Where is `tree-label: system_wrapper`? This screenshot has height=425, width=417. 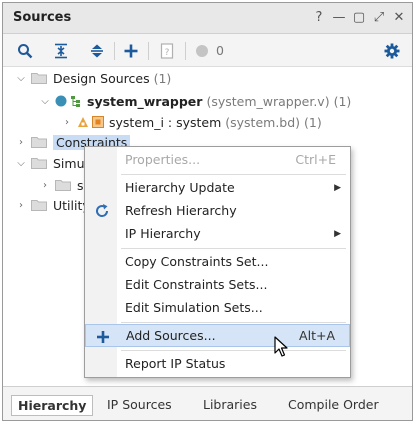
tree-label: system_wrapper is located at coordinates (145, 101).